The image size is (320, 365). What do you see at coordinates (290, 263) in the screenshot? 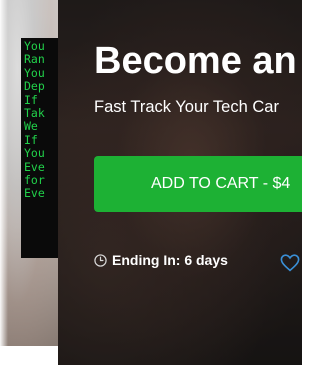
I see `heart-icon` at bounding box center [290, 263].